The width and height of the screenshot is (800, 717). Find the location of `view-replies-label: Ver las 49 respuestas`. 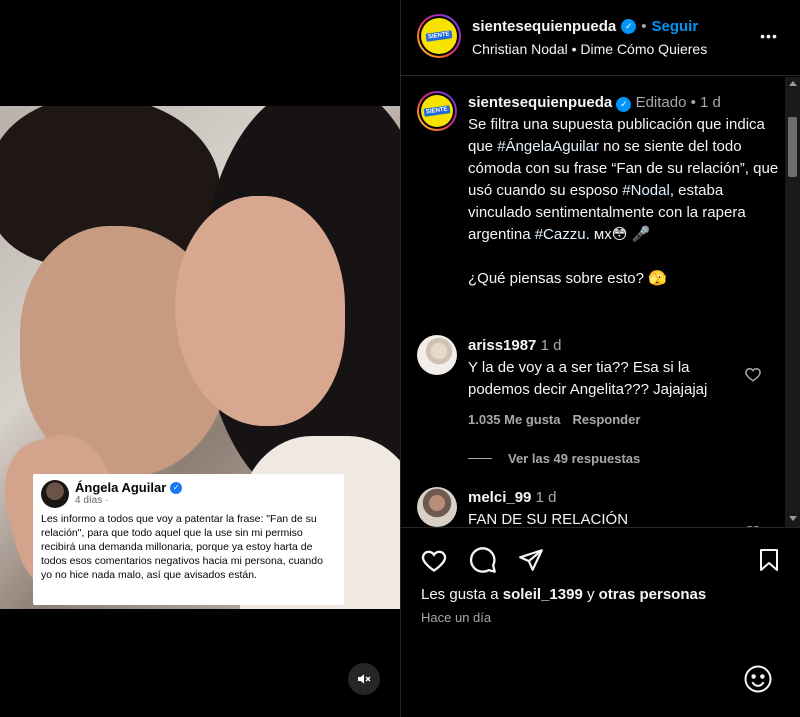

view-replies-label: Ver las 49 respuestas is located at coordinates (574, 458).